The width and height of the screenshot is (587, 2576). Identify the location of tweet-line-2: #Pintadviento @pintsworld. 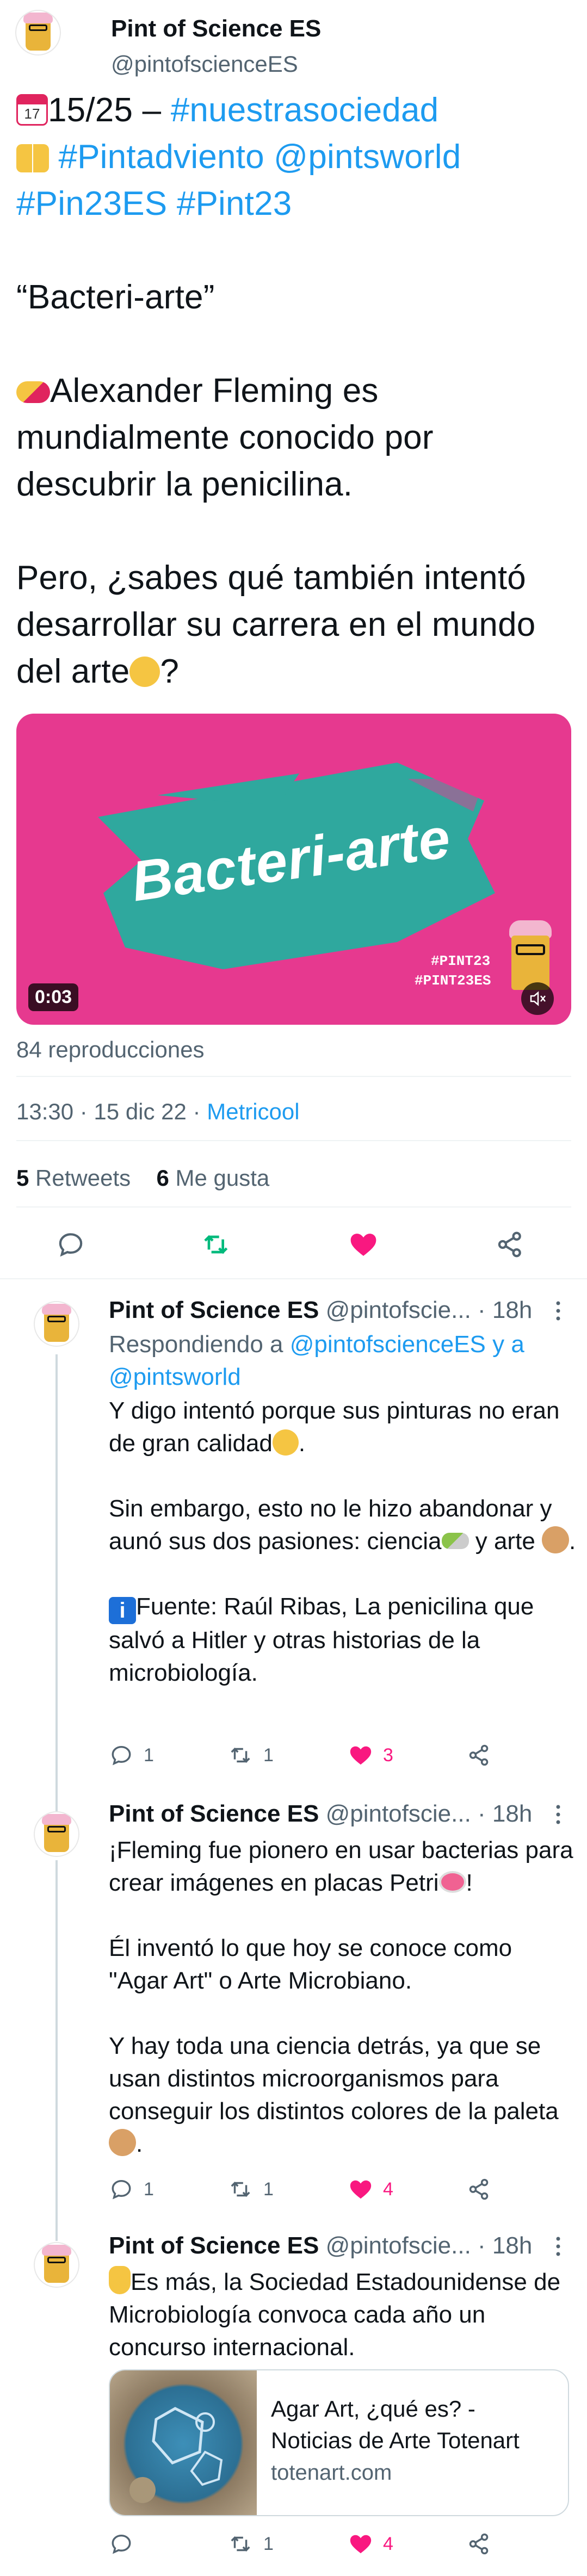
(296, 157).